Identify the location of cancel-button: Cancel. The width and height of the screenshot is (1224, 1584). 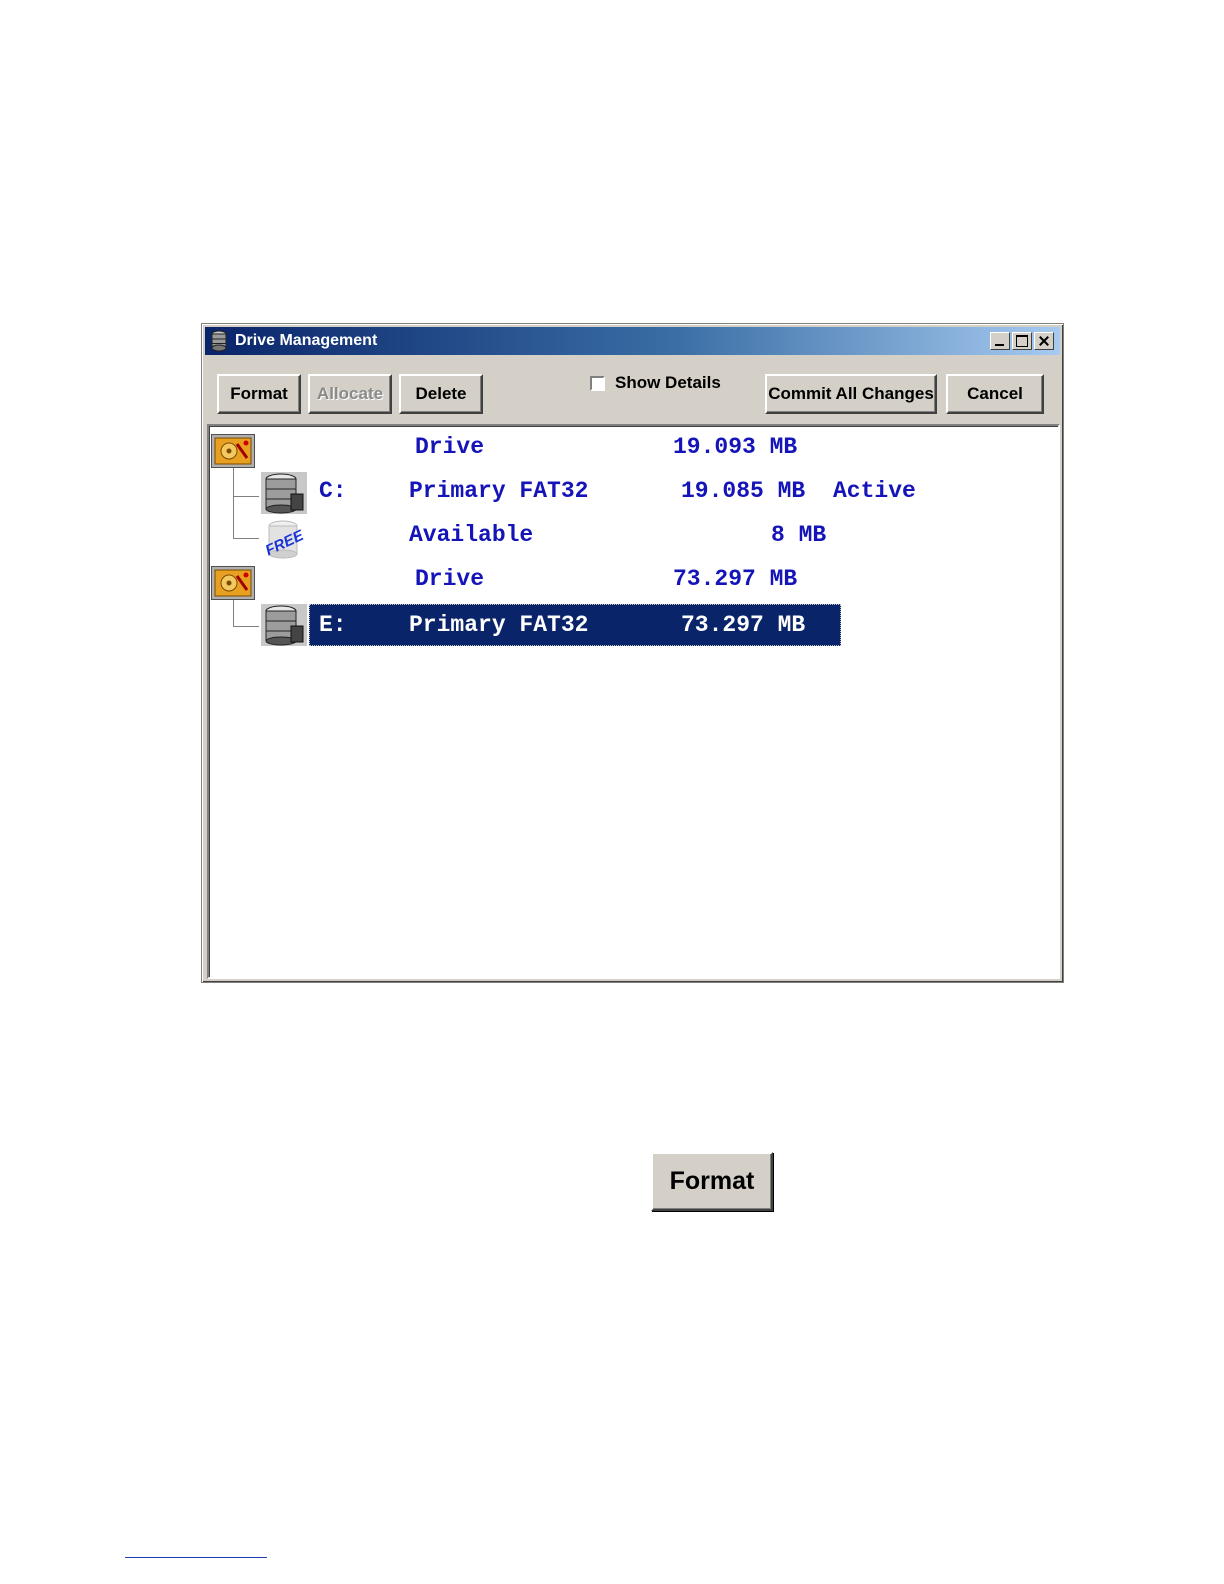
(995, 394).